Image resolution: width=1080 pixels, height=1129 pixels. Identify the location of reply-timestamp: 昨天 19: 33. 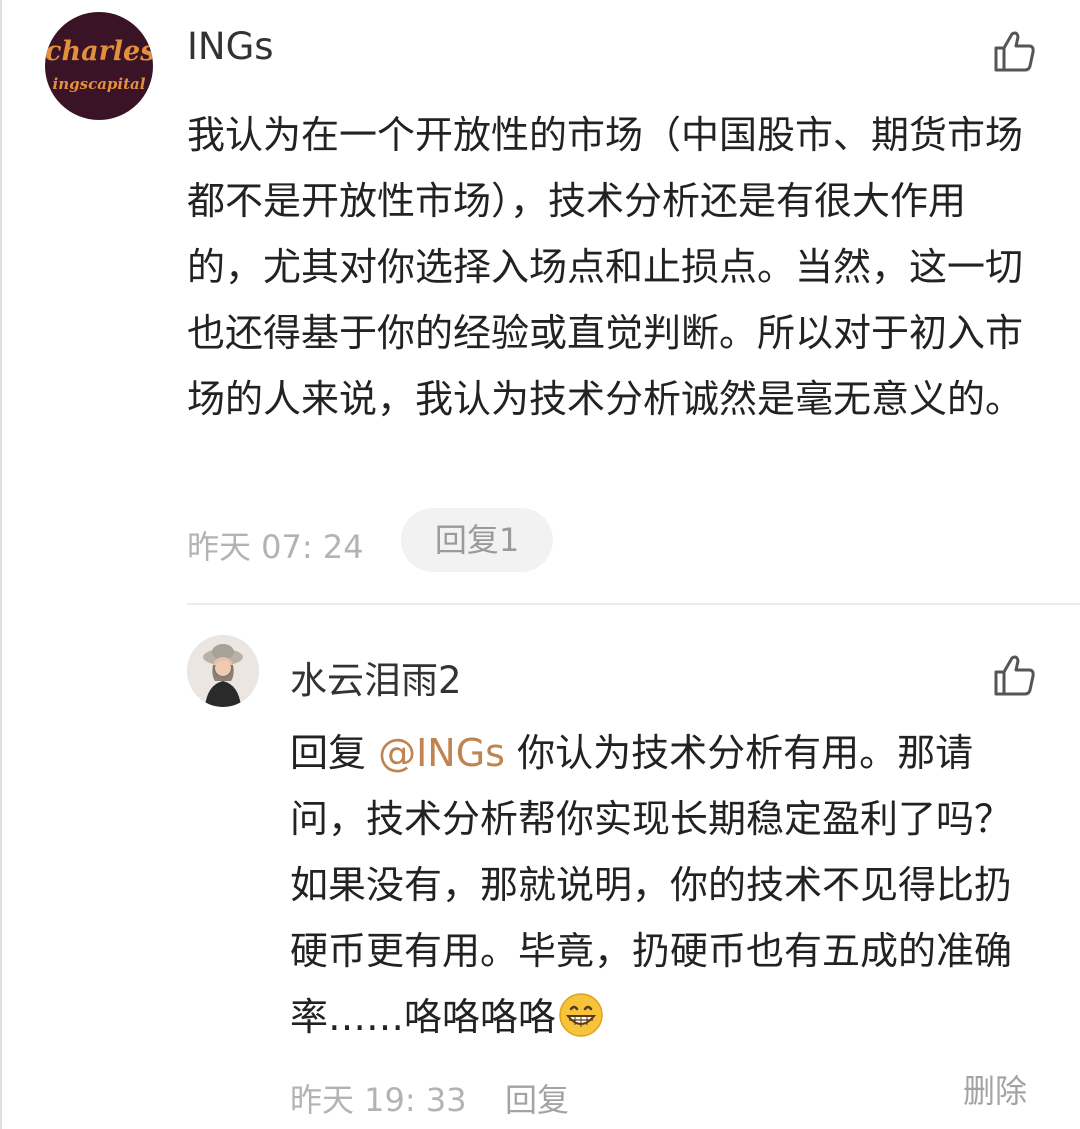
(378, 1100).